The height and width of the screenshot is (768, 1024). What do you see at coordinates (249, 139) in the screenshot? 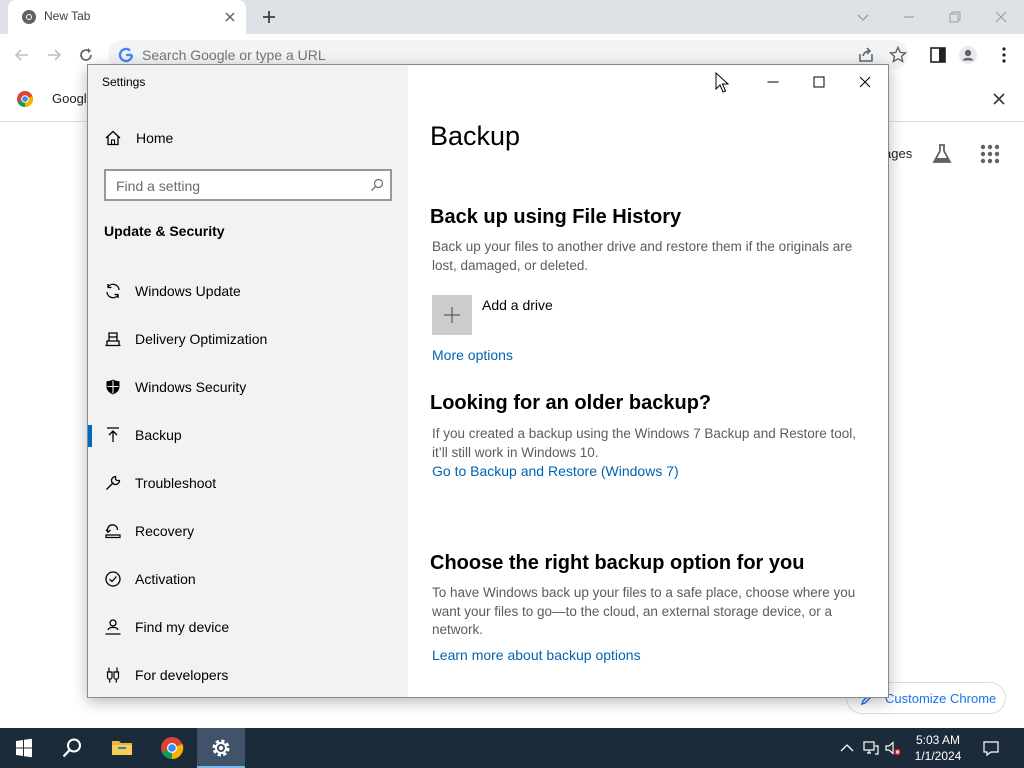
I see `nav-home: Home` at bounding box center [249, 139].